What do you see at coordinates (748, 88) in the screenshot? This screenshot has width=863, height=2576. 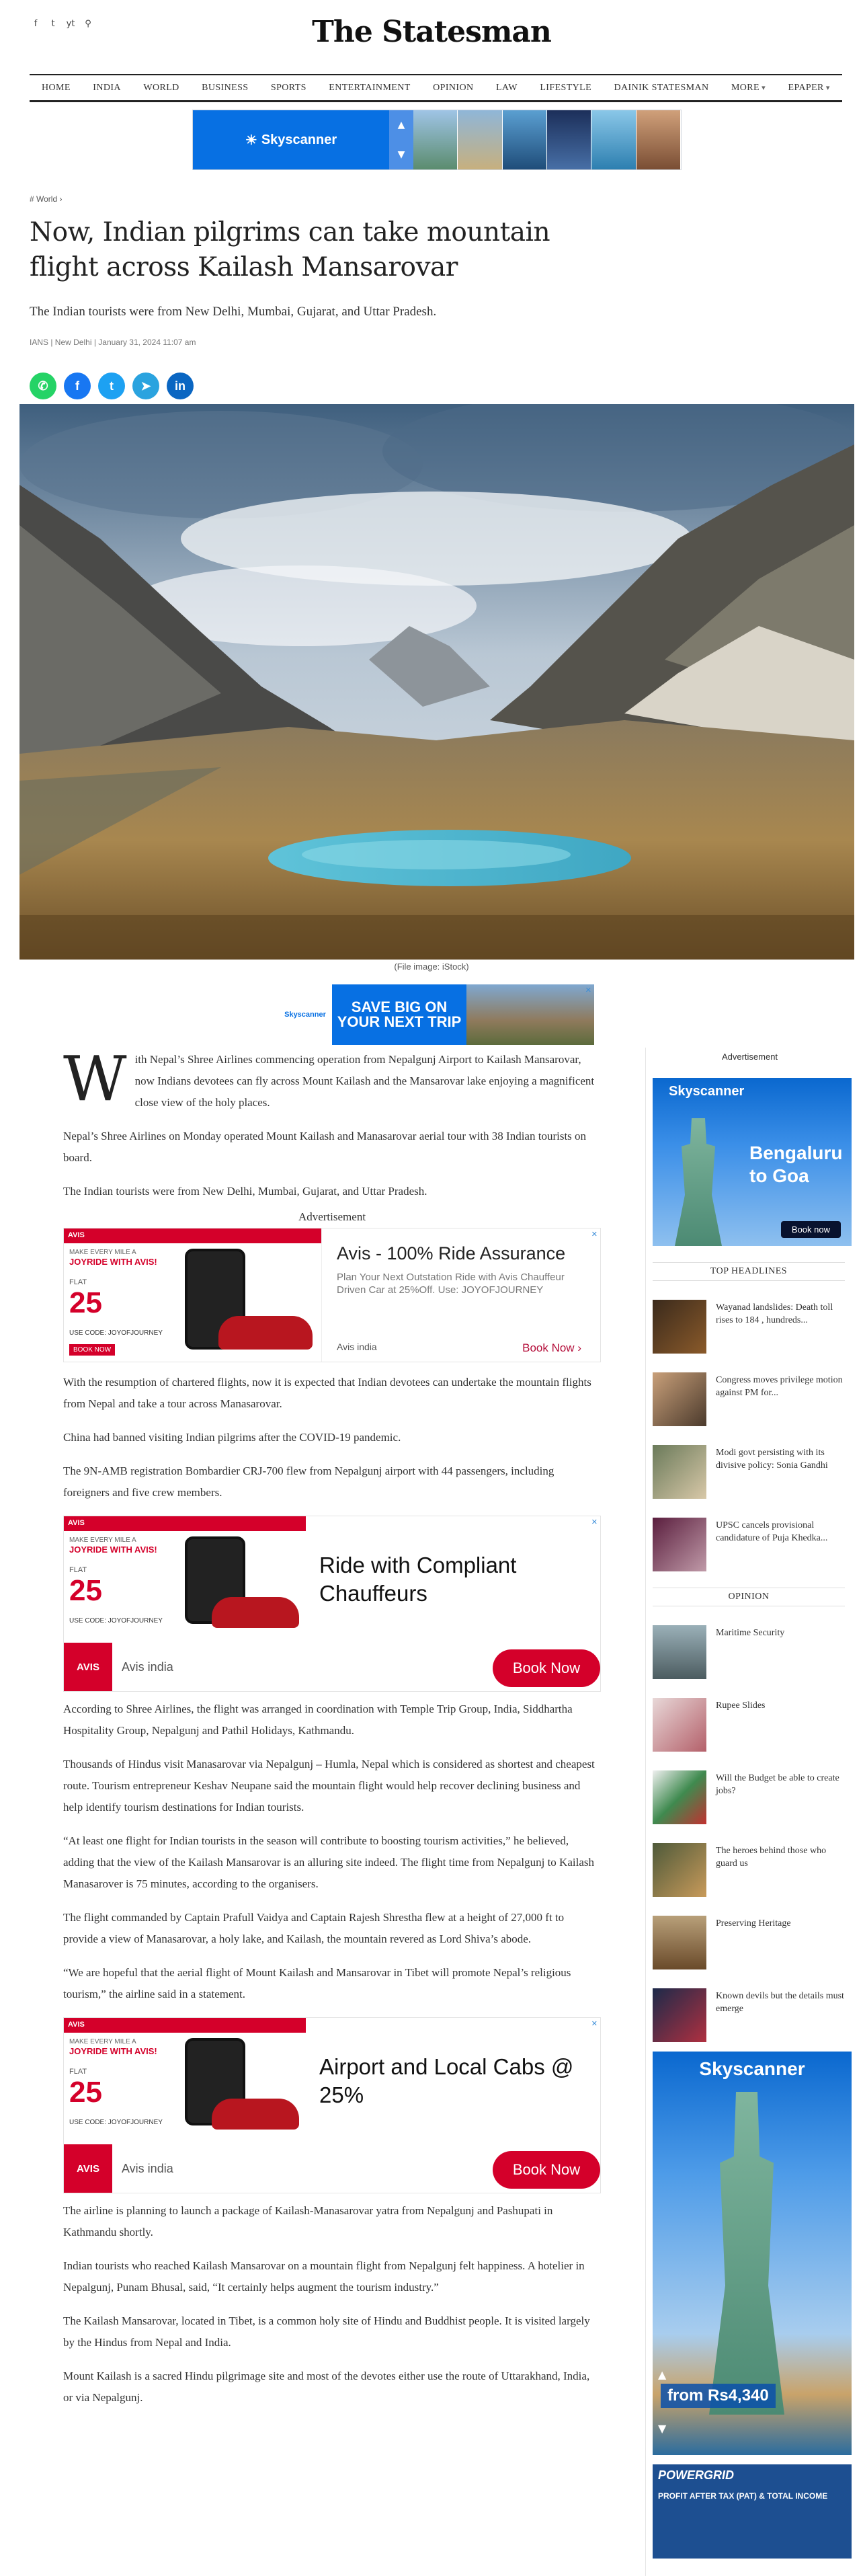 I see `nav-item-more: MORE` at bounding box center [748, 88].